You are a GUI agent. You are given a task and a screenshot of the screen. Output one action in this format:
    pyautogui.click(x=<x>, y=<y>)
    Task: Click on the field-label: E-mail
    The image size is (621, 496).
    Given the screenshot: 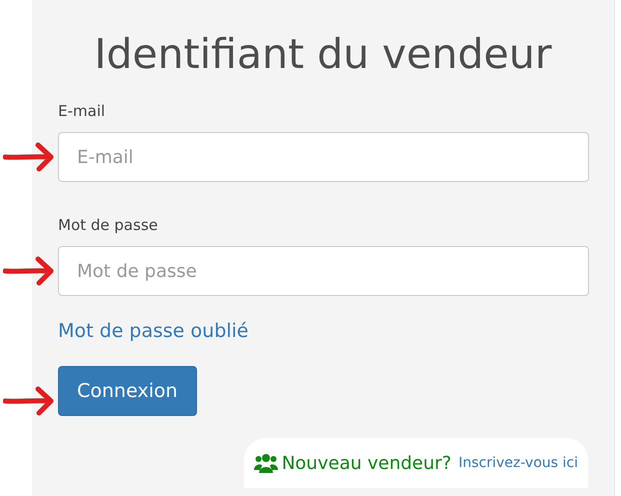 What is the action you would take?
    pyautogui.click(x=82, y=111)
    